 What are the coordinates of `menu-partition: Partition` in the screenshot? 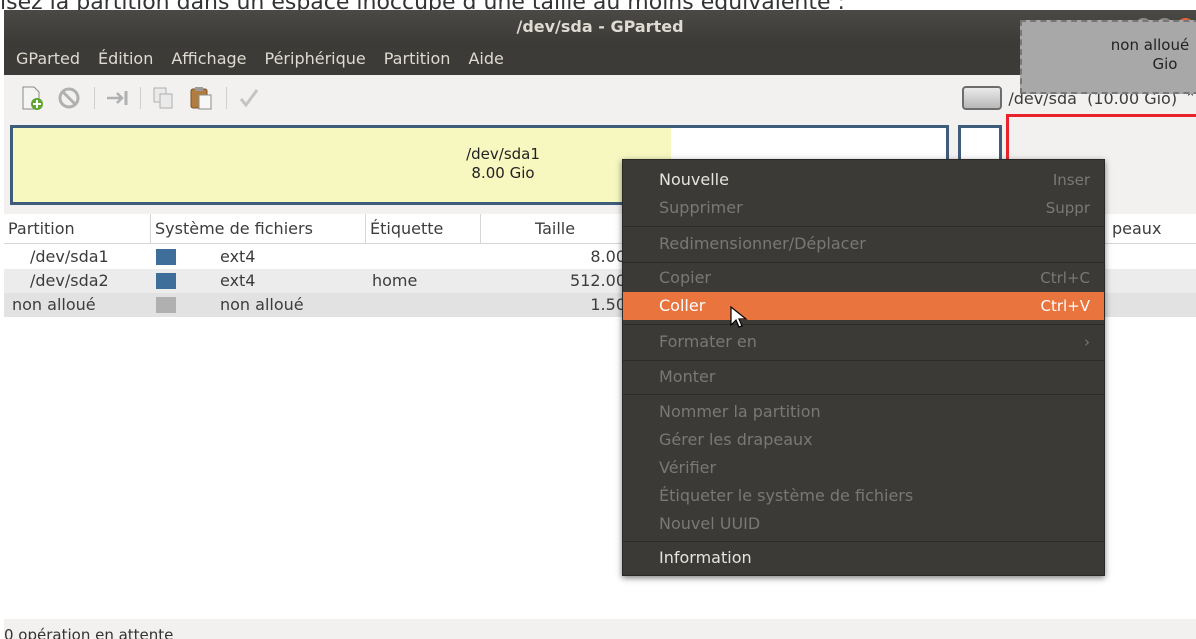 It's located at (417, 59).